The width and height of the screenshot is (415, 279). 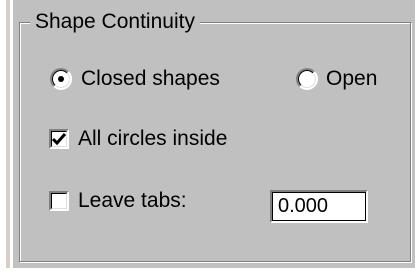 I want to click on leave-tabs-checkbox, so click(x=59, y=201).